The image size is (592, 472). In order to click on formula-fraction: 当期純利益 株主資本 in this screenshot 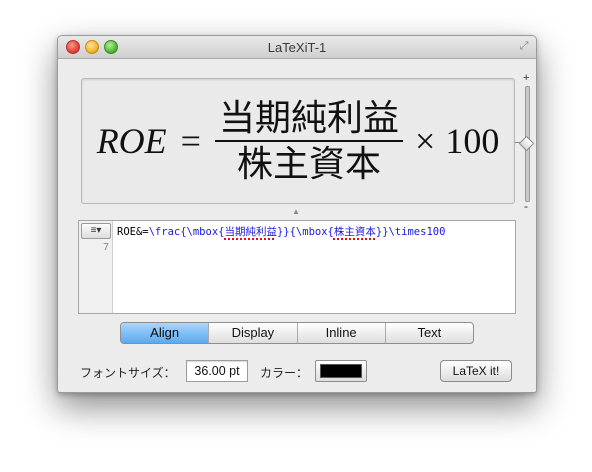, I will do `click(308, 141)`.